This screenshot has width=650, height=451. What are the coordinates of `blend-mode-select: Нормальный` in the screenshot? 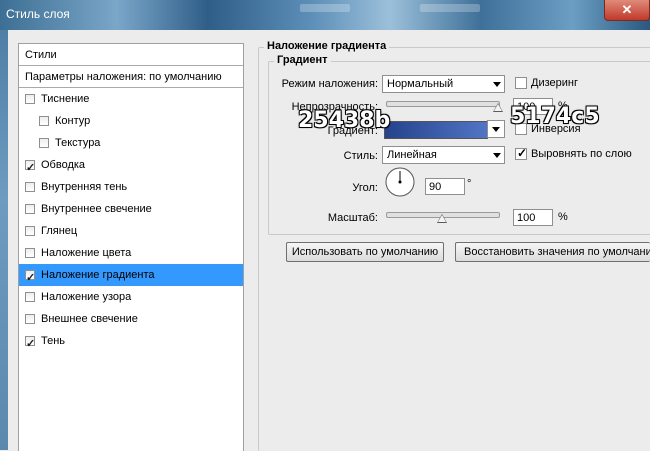 It's located at (443, 84).